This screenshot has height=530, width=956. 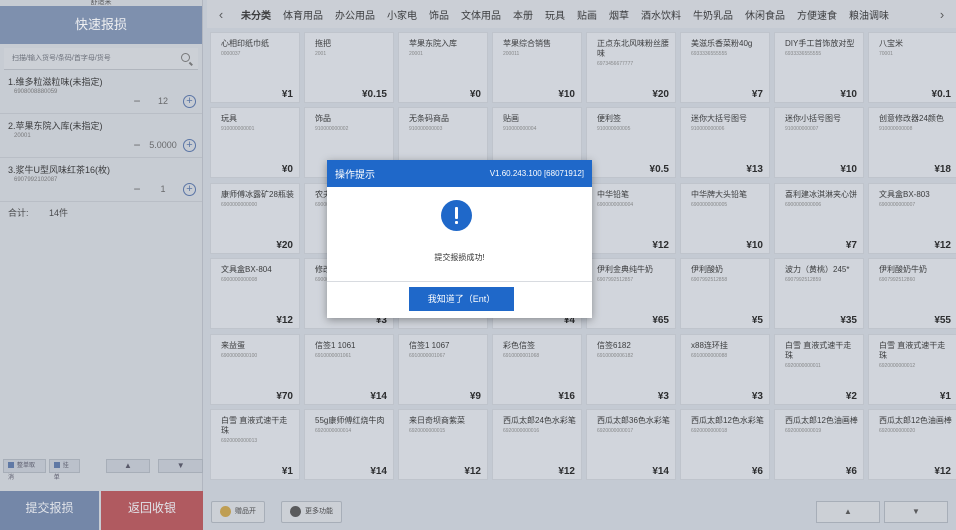 What do you see at coordinates (355, 175) in the screenshot?
I see `dialog-title: 操作提示` at bounding box center [355, 175].